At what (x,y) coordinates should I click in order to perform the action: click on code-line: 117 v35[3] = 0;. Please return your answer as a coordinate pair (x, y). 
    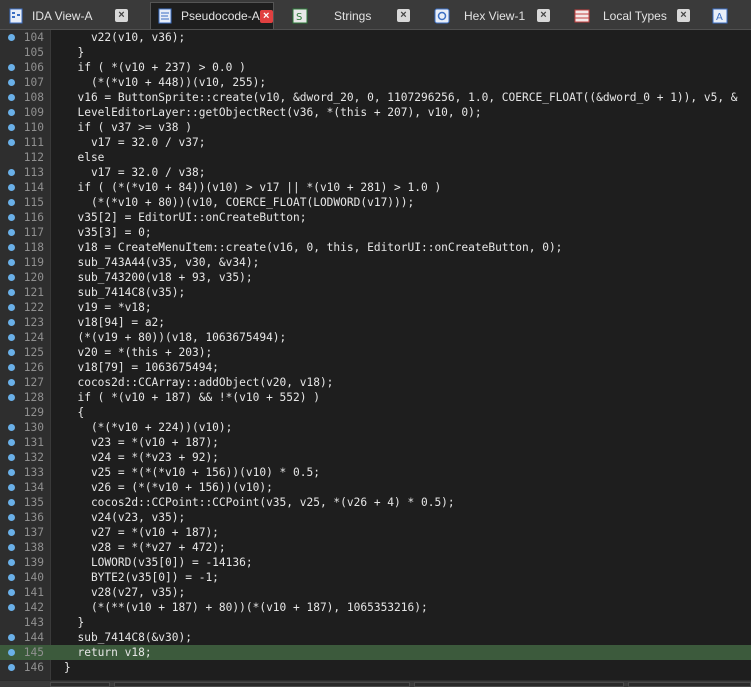
    Looking at the image, I should click on (375, 232).